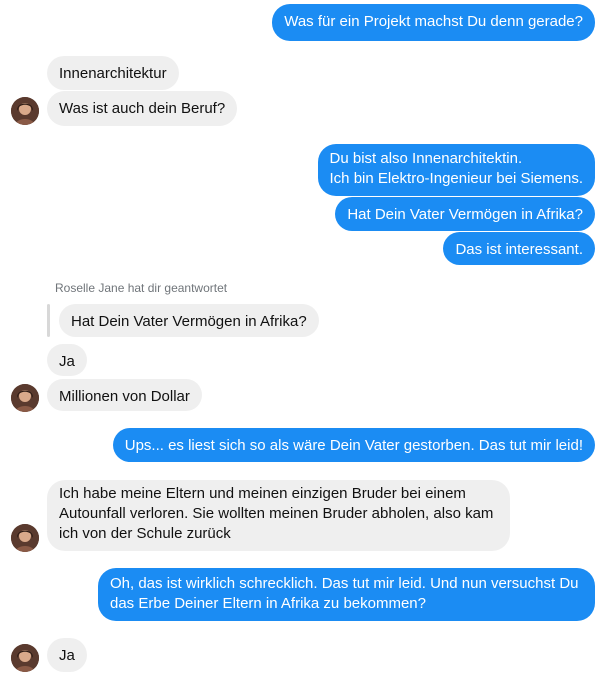 This screenshot has width=607, height=681. I want to click on message-text-line: ich von der Schule zurück, so click(145, 533).